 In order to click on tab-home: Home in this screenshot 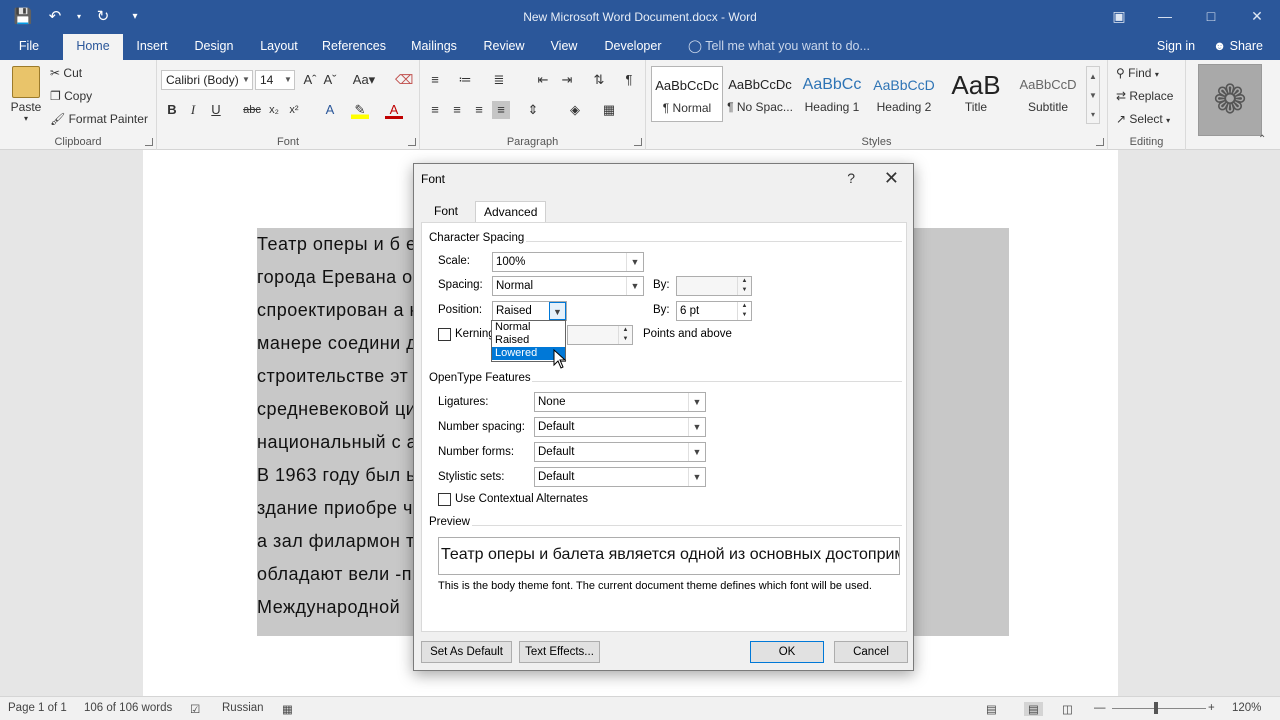, I will do `click(93, 47)`.